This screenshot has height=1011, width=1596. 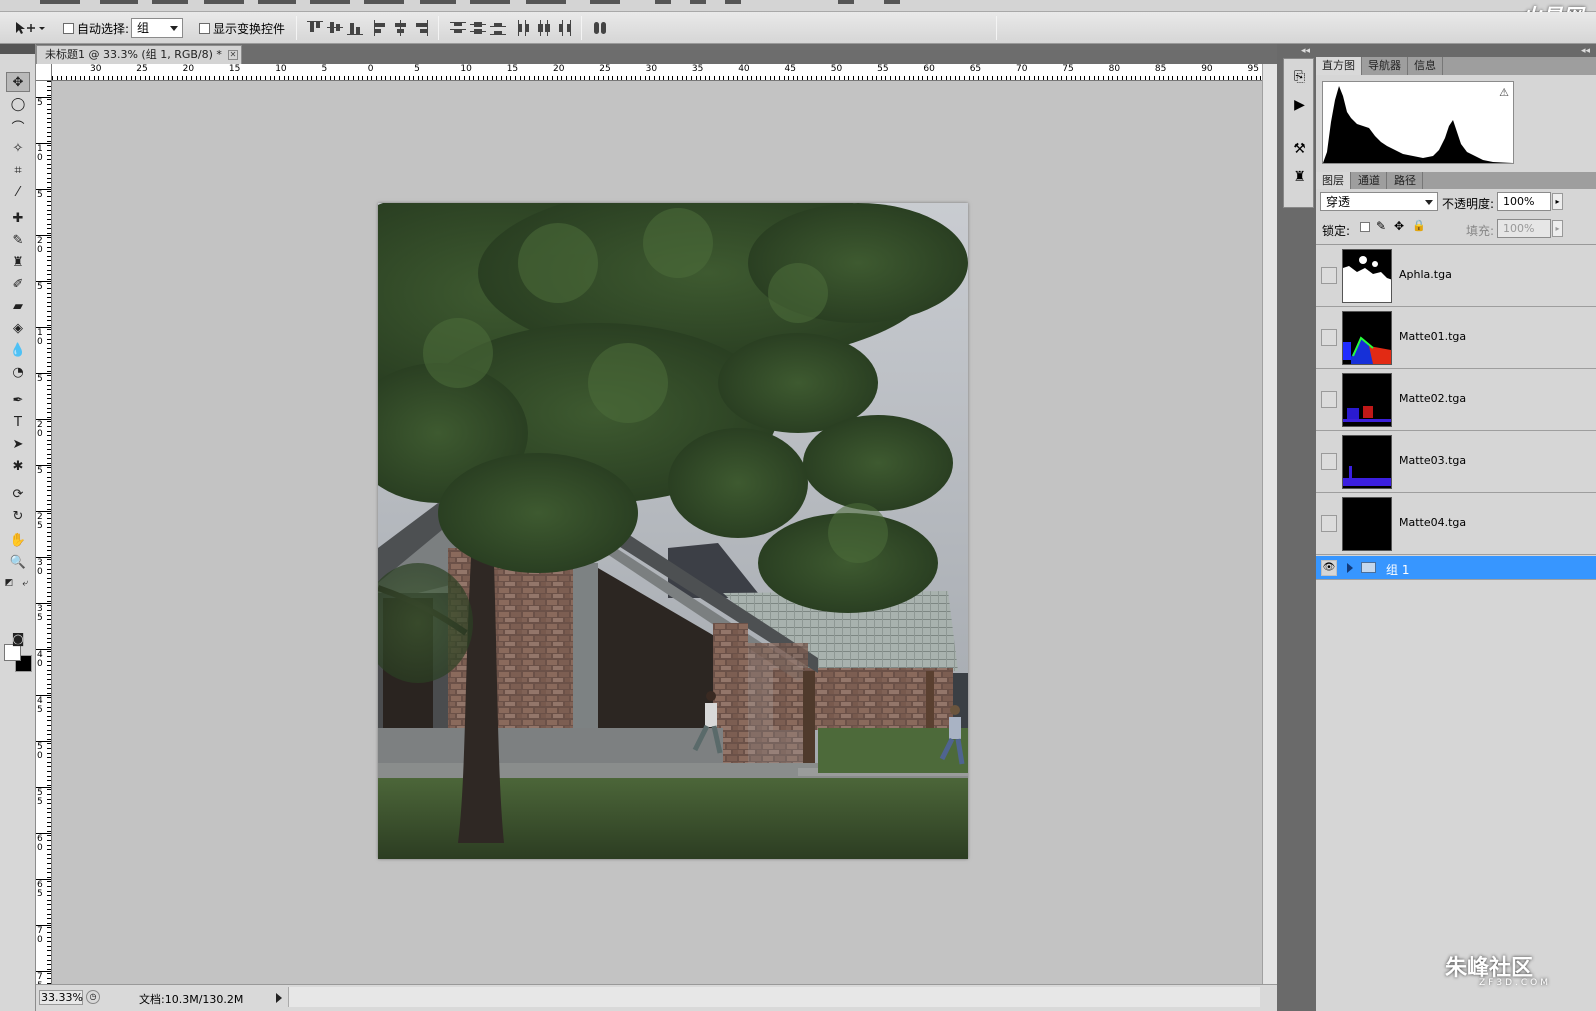 What do you see at coordinates (355, 28) in the screenshot?
I see `align-bottom-icon` at bounding box center [355, 28].